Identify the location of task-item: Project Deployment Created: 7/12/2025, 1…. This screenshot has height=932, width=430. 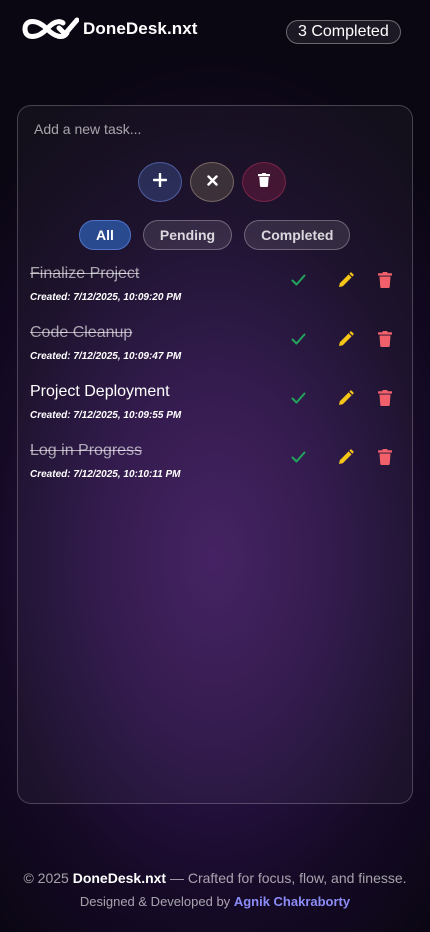
(215, 408).